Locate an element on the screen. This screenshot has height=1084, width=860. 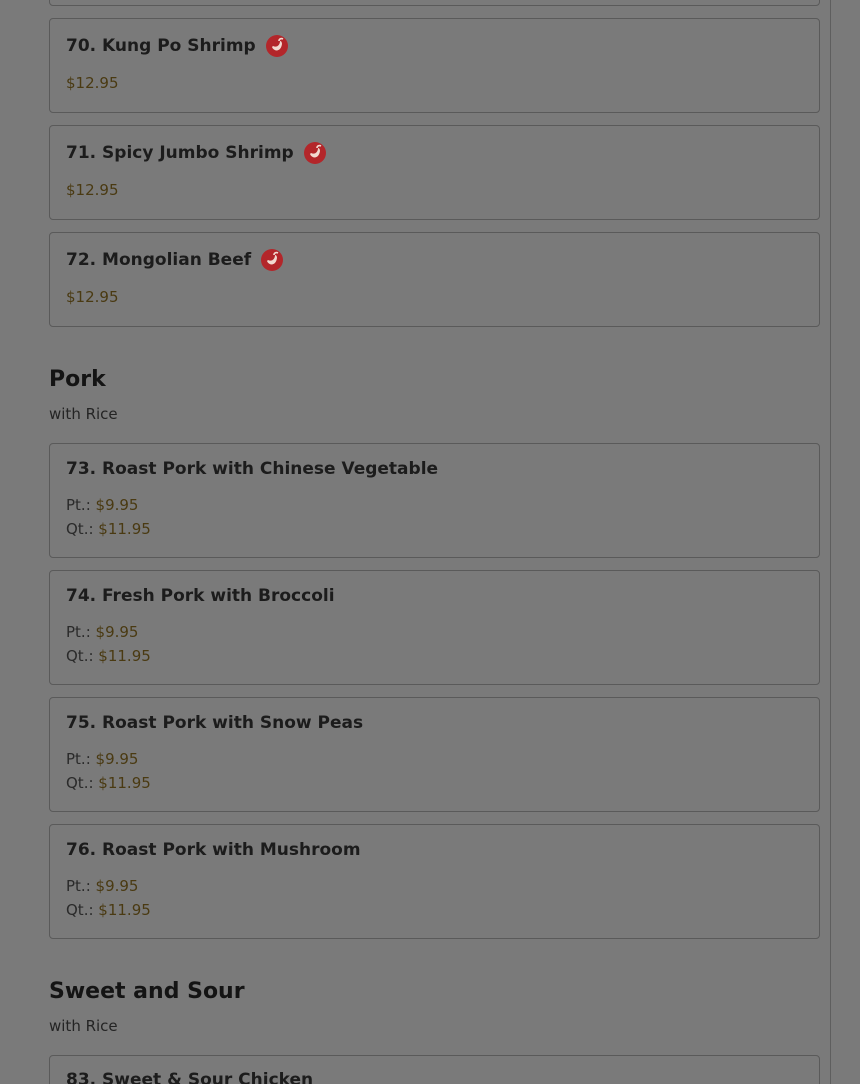
menu-item-title: 83. Sweet & Sour Chicken is located at coordinates (189, 1077).